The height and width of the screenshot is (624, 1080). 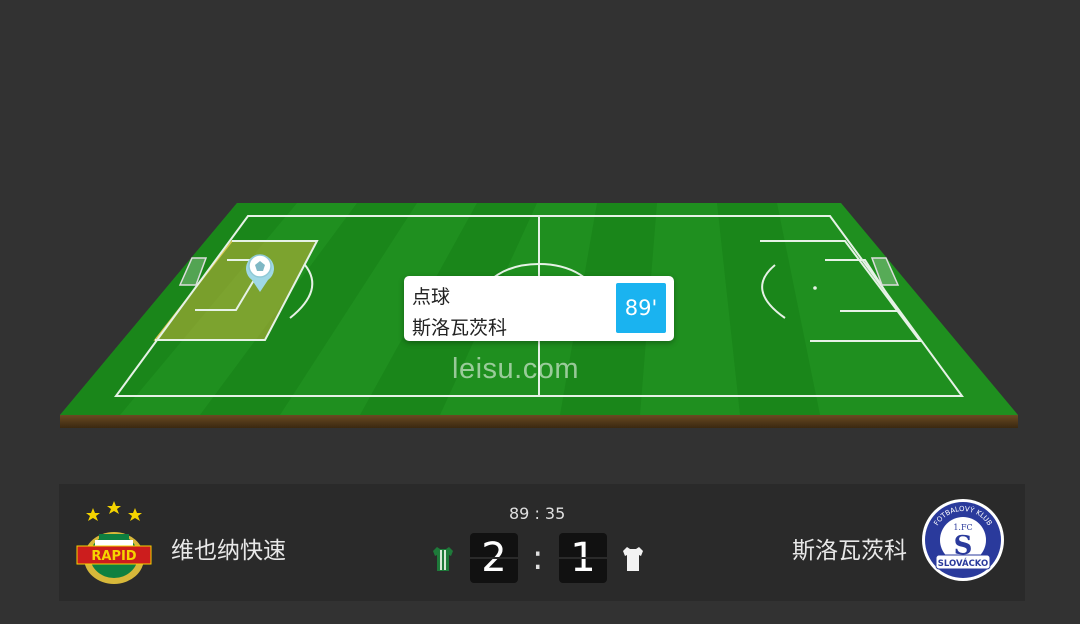 What do you see at coordinates (633, 559) in the screenshot?
I see `white-jersey-icon` at bounding box center [633, 559].